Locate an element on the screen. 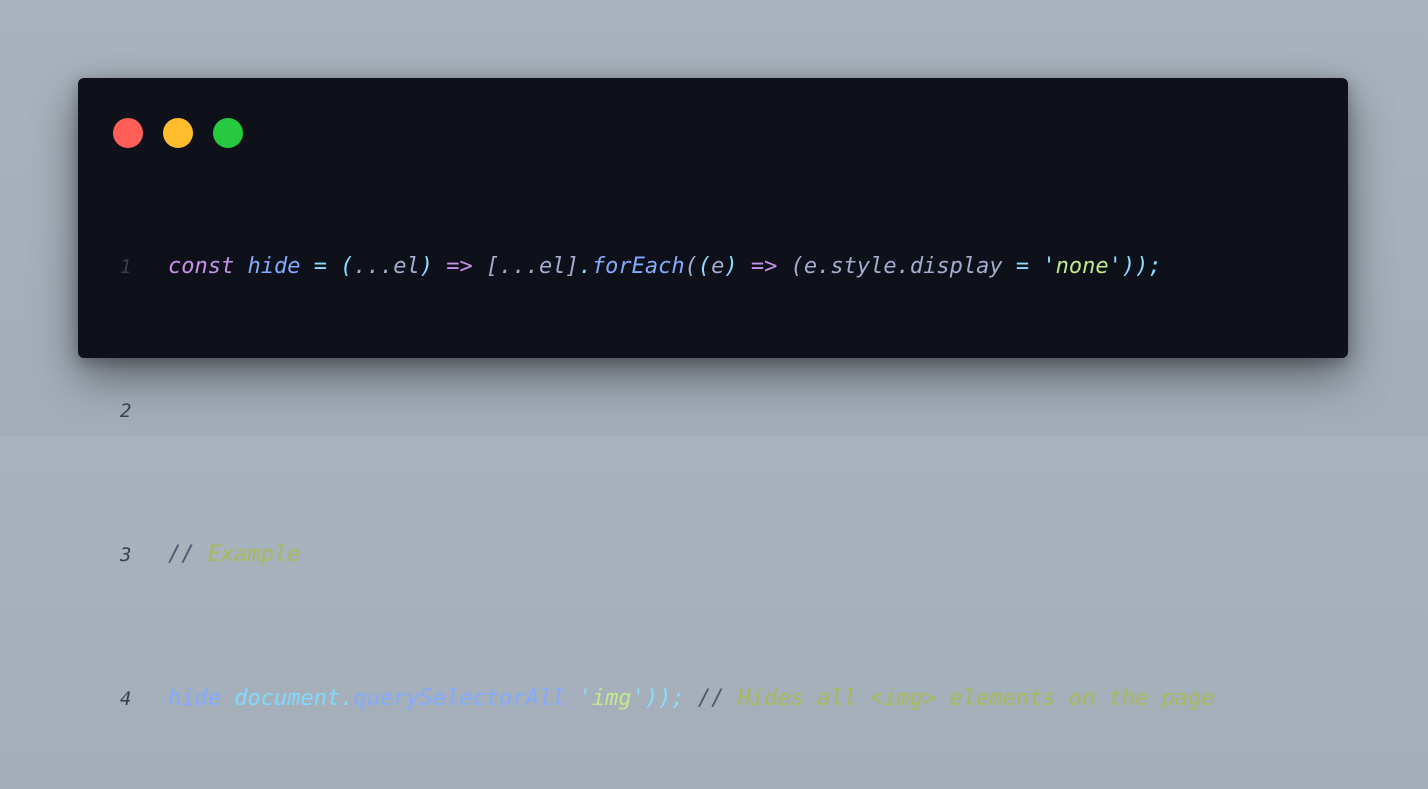 The image size is (1428, 789). line-number: 2 is located at coordinates (126, 411).